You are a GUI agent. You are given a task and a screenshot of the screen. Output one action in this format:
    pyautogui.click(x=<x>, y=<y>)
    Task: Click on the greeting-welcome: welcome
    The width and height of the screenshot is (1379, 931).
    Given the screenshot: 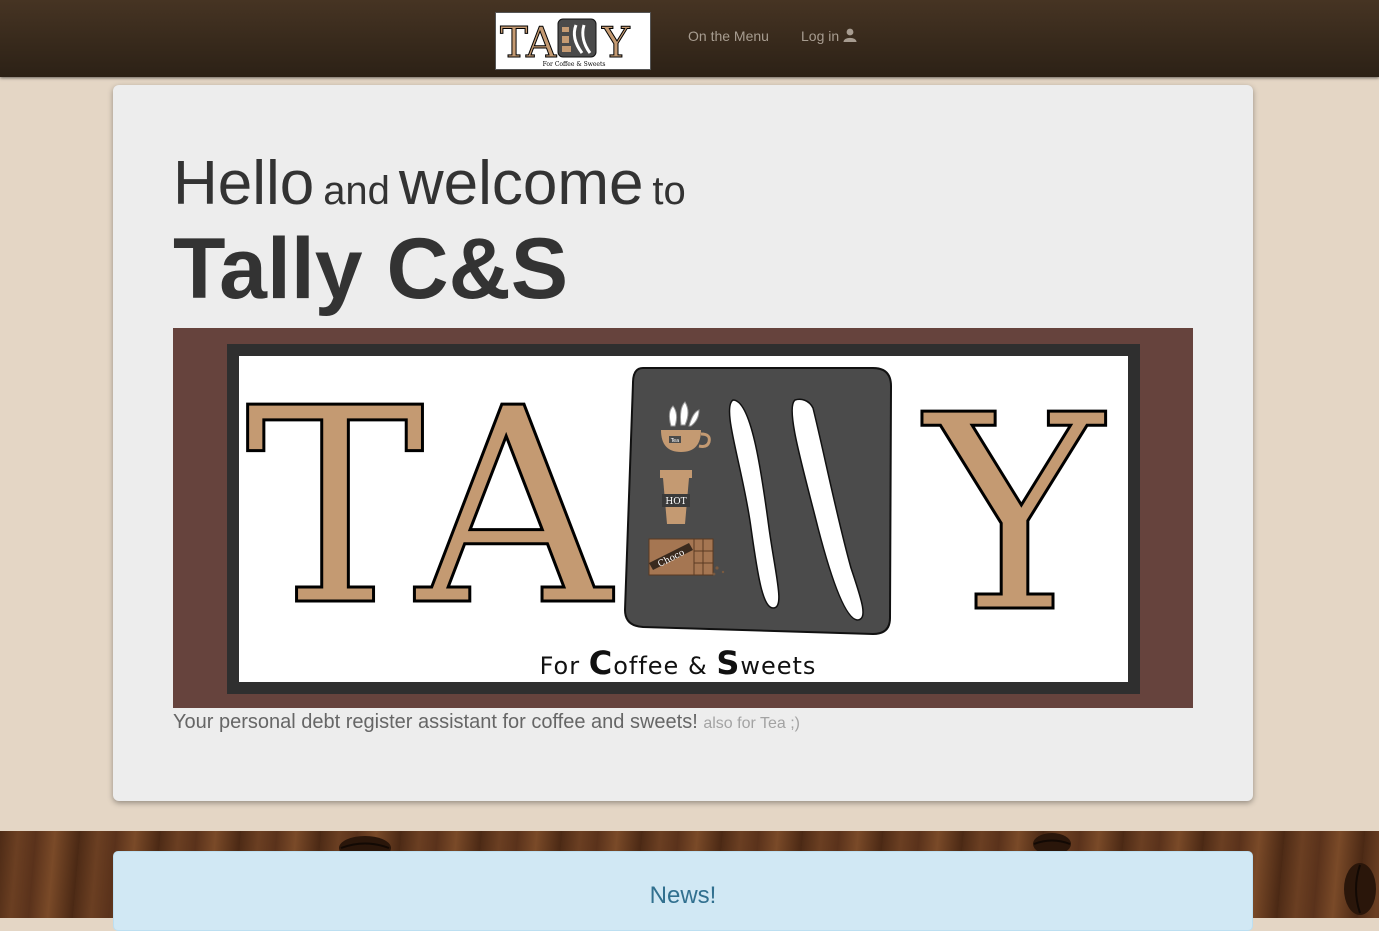 What is the action you would take?
    pyautogui.click(x=521, y=183)
    